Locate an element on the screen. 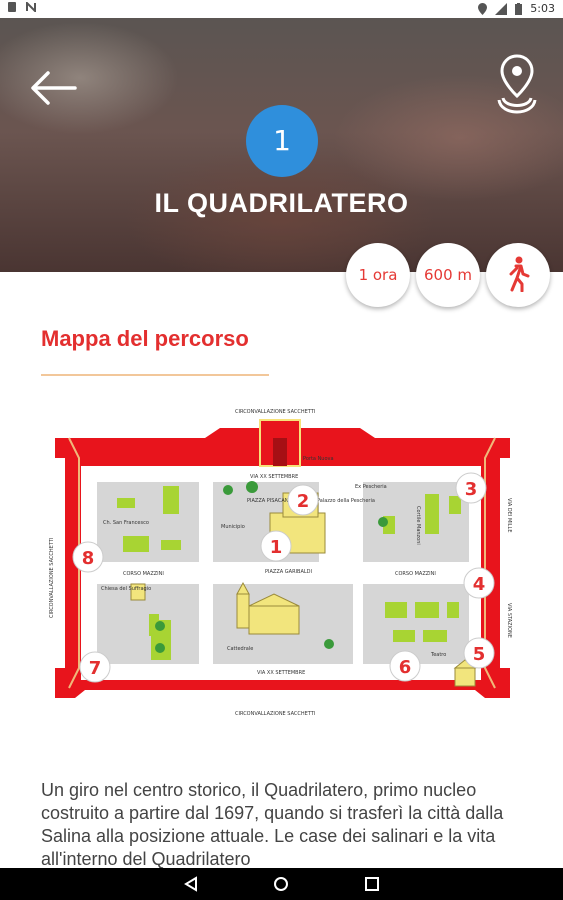  svg-text: 7 is located at coordinates (95, 668).